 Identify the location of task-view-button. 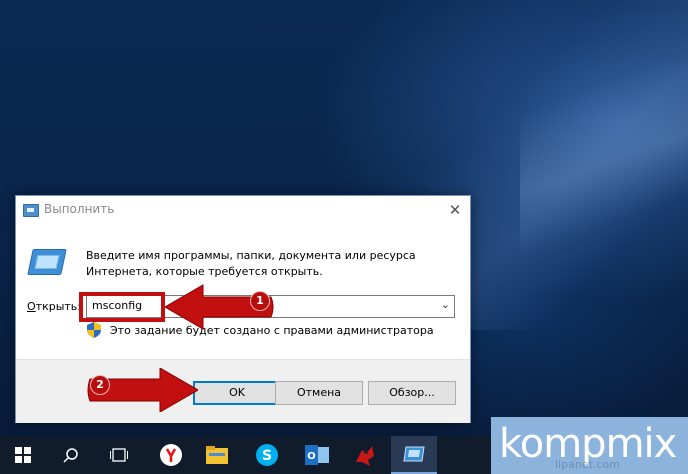
(119, 455).